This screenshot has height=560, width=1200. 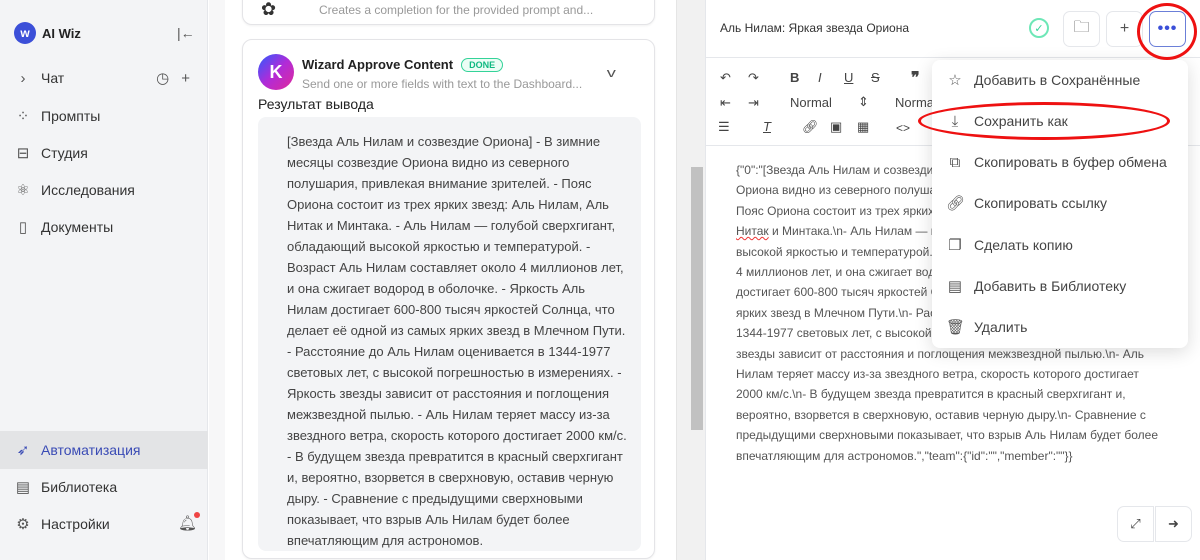 What do you see at coordinates (64, 153) in the screenshot?
I see `sidebar-item-label: Студия` at bounding box center [64, 153].